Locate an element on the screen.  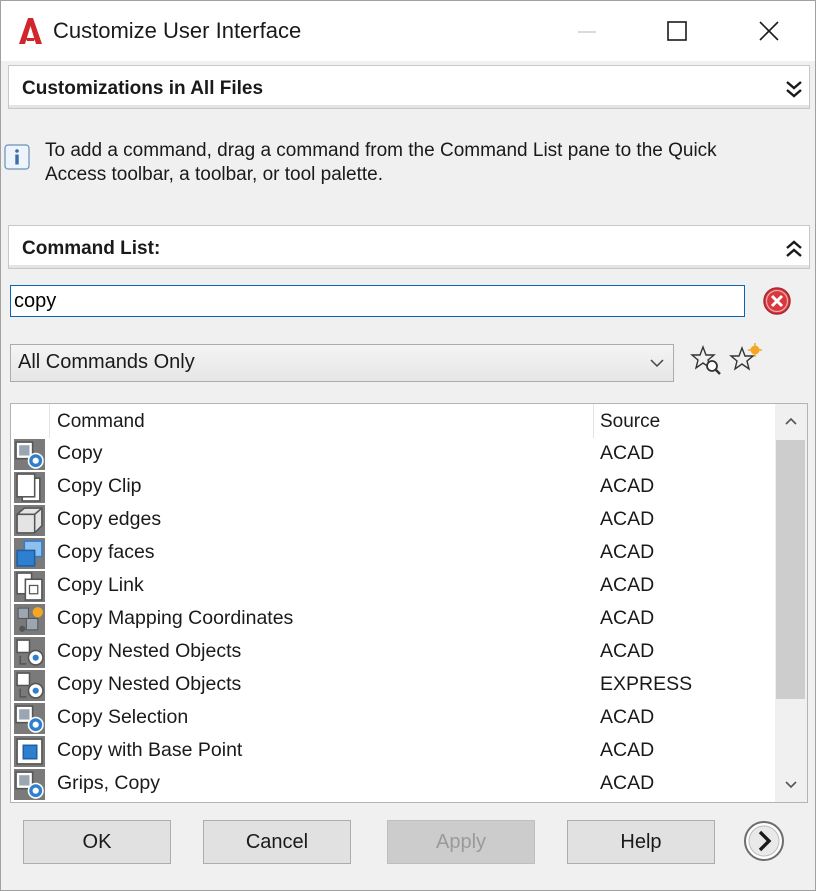
chevron-double-down-icon is located at coordinates (794, 89).